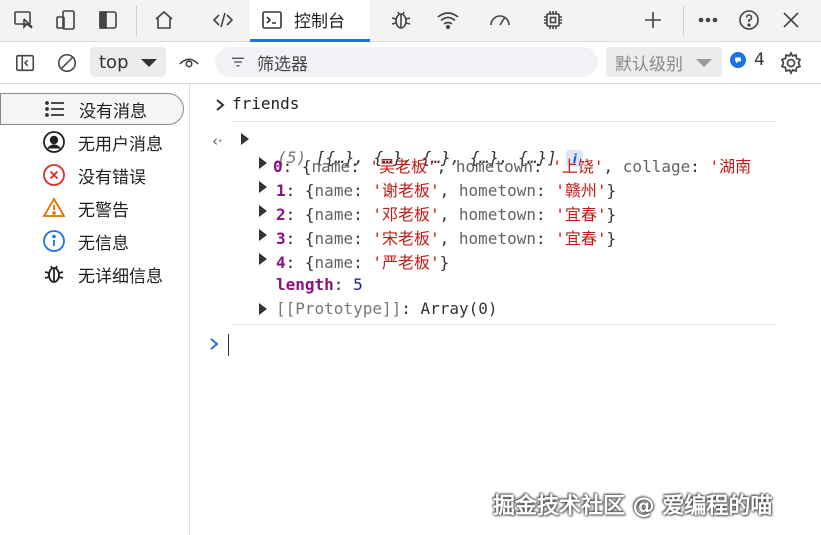 The height and width of the screenshot is (535, 821). I want to click on issues-count: 4, so click(759, 60).